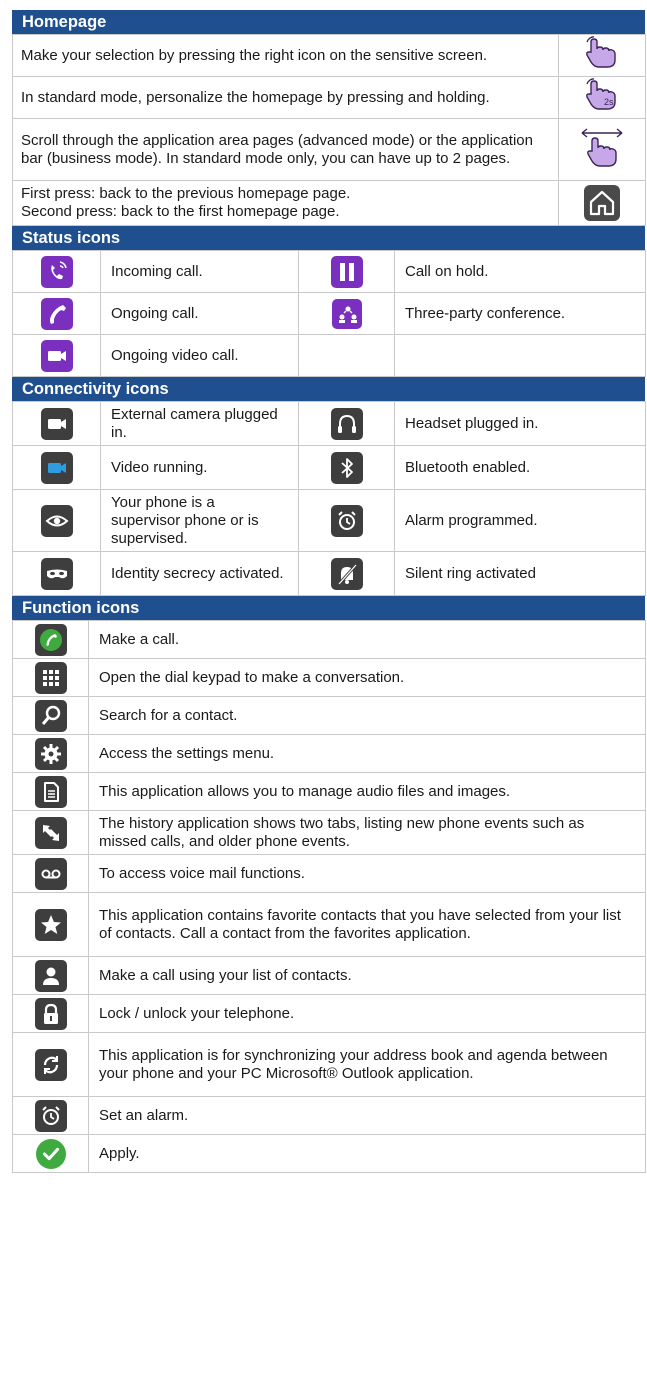 The image size is (647, 1379). What do you see at coordinates (328, 608) in the screenshot?
I see `section-header-function-icons: Function icons` at bounding box center [328, 608].